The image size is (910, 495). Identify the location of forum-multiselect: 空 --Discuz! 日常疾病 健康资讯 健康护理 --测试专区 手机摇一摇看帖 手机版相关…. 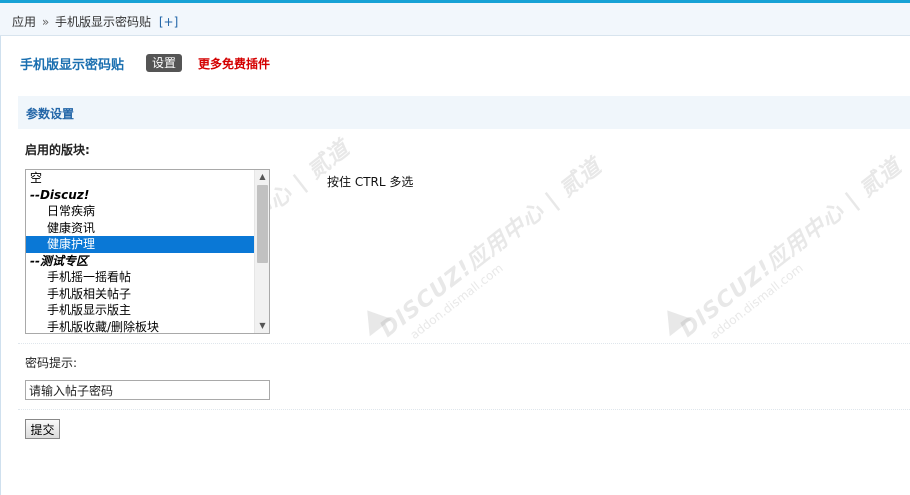
(147, 251).